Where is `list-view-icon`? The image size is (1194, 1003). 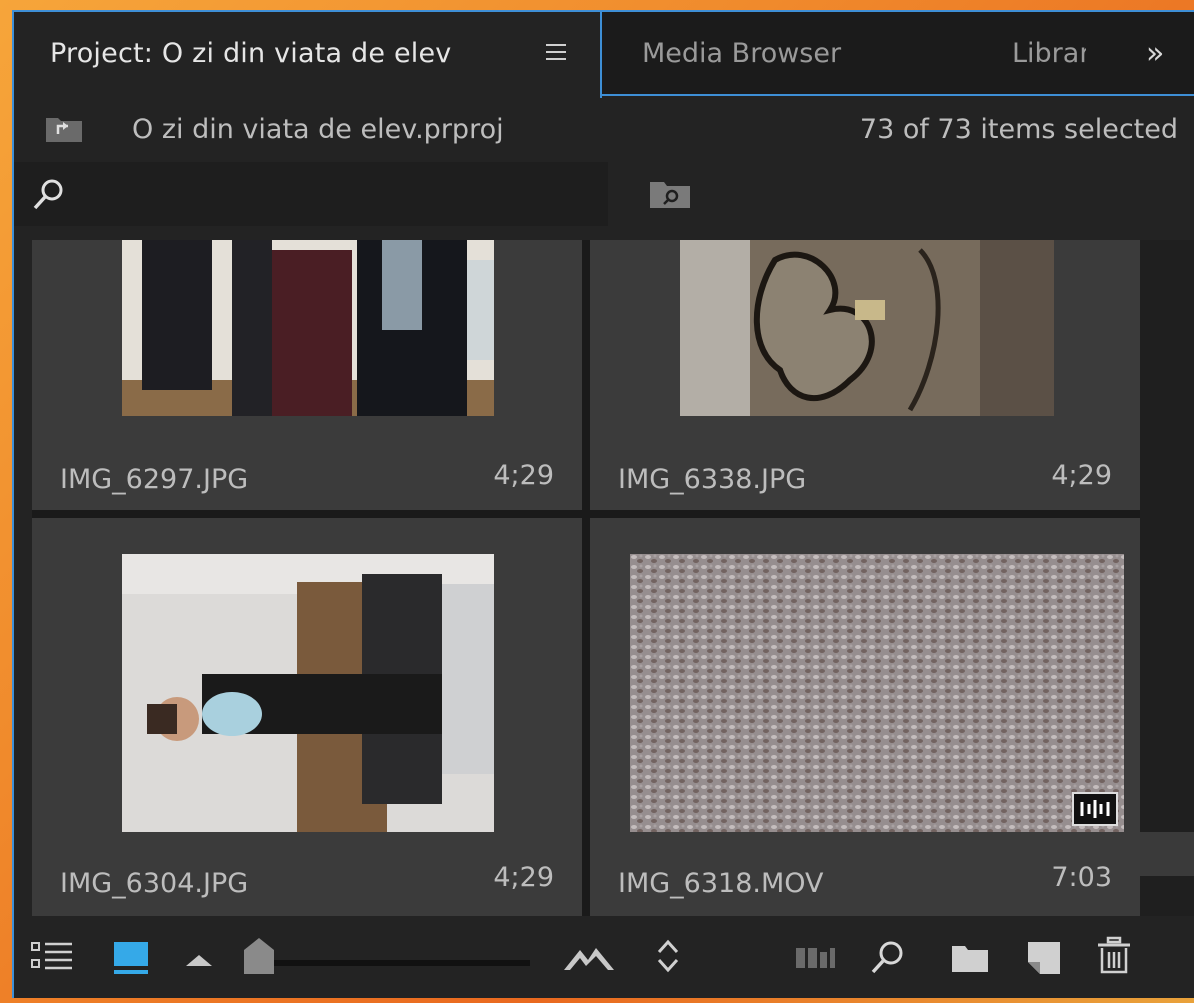 list-view-icon is located at coordinates (52, 956).